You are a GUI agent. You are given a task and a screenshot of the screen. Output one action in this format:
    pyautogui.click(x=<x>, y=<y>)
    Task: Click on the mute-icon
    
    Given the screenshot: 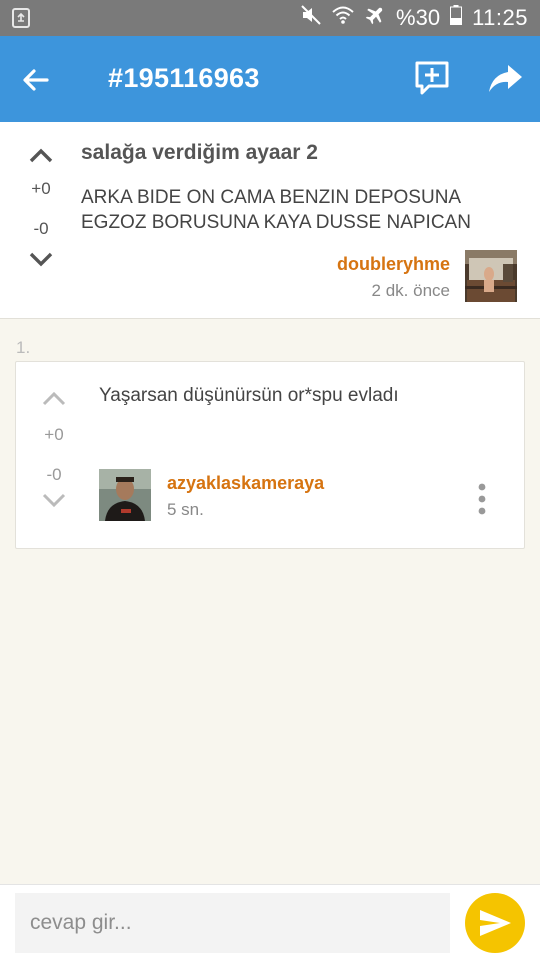 What is the action you would take?
    pyautogui.click(x=311, y=18)
    